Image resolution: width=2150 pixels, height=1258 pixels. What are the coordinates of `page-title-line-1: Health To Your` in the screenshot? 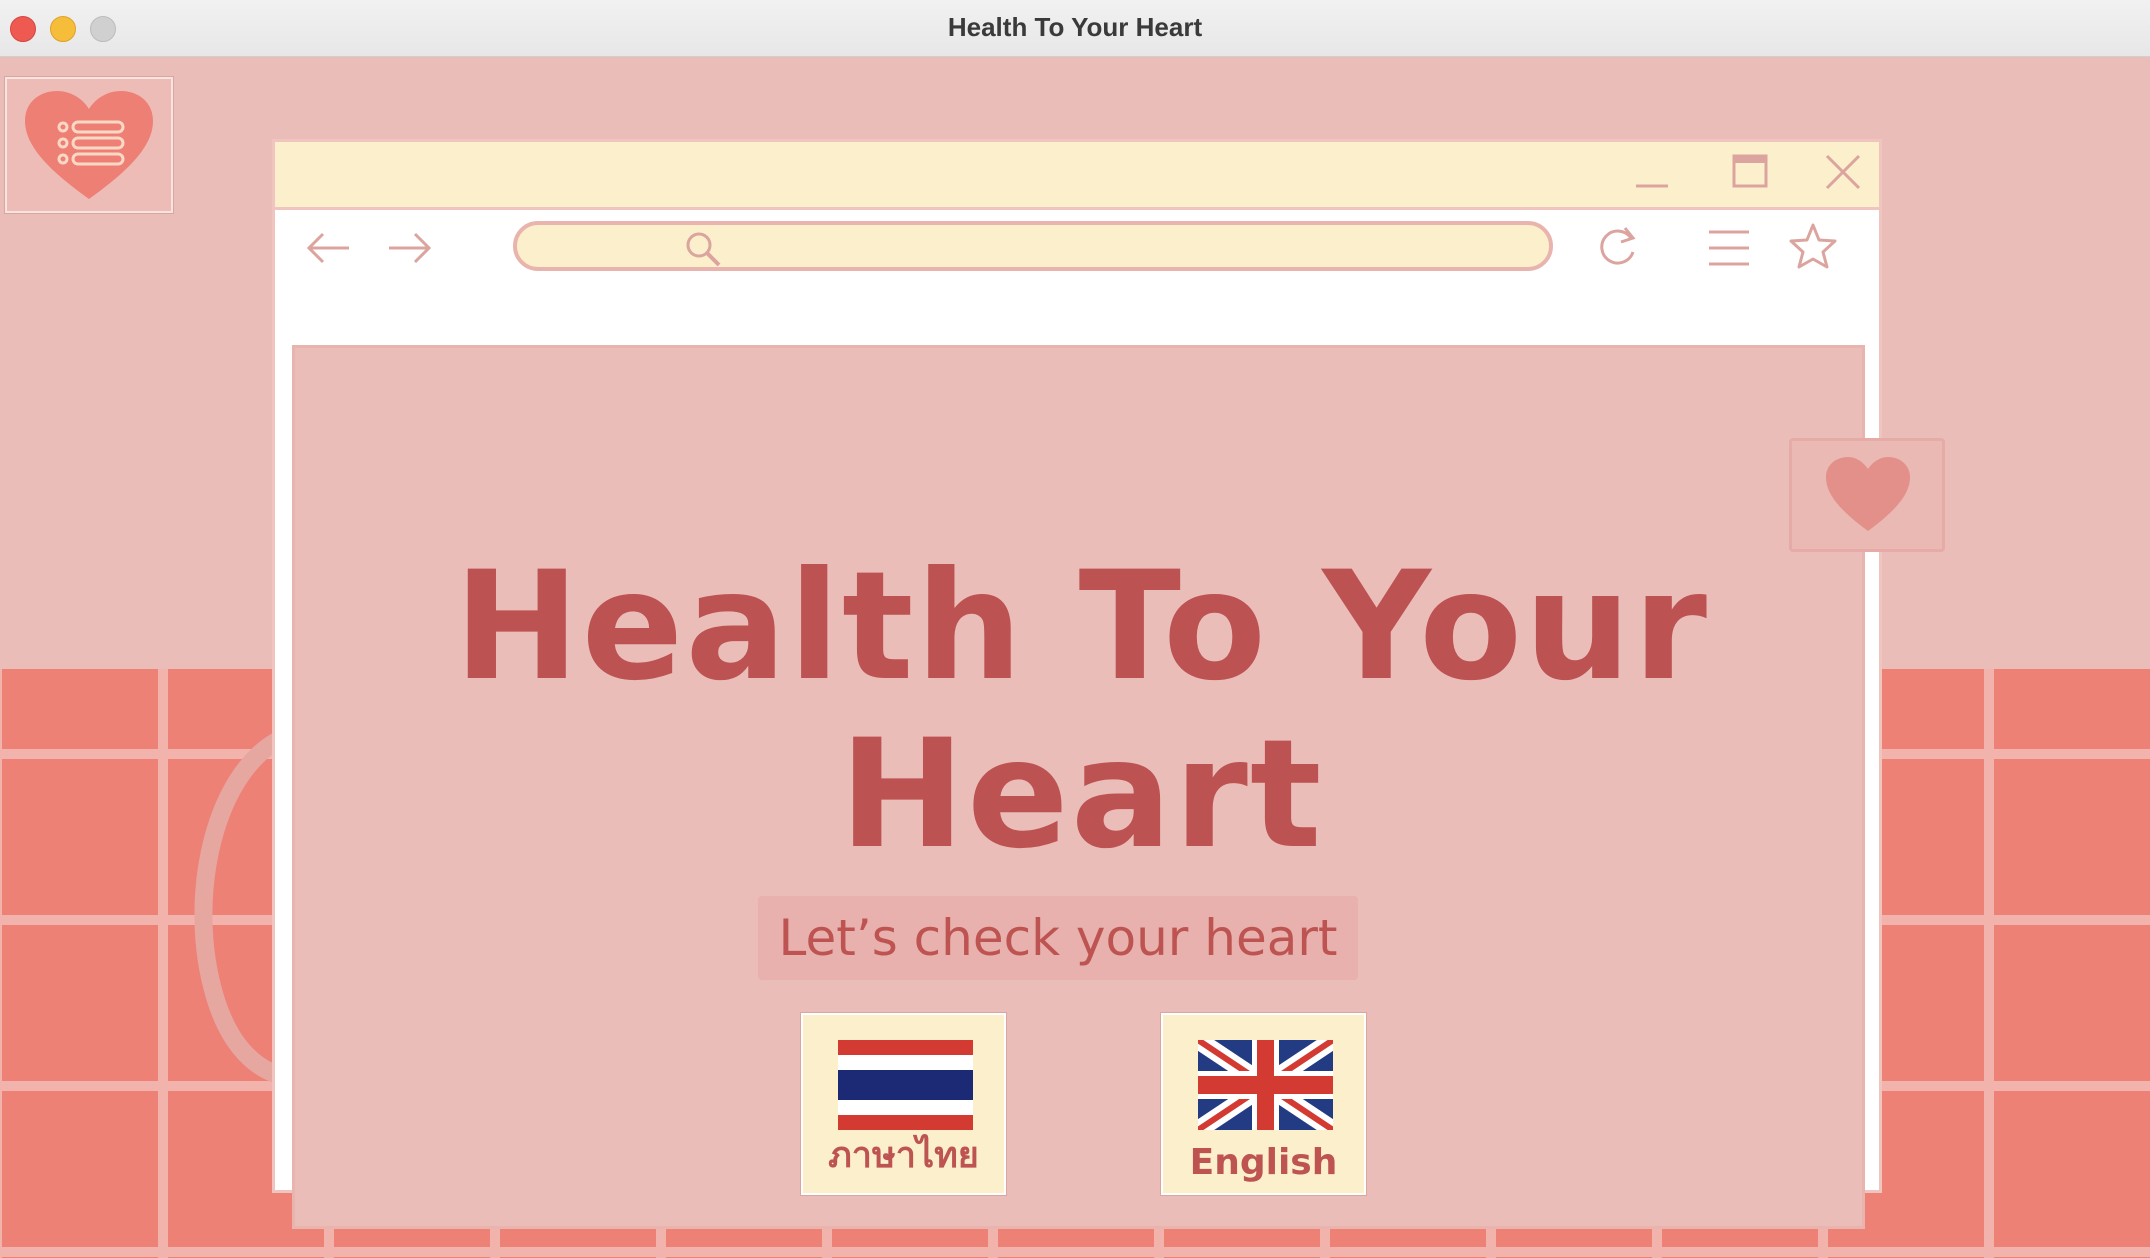 It's located at (1081, 627).